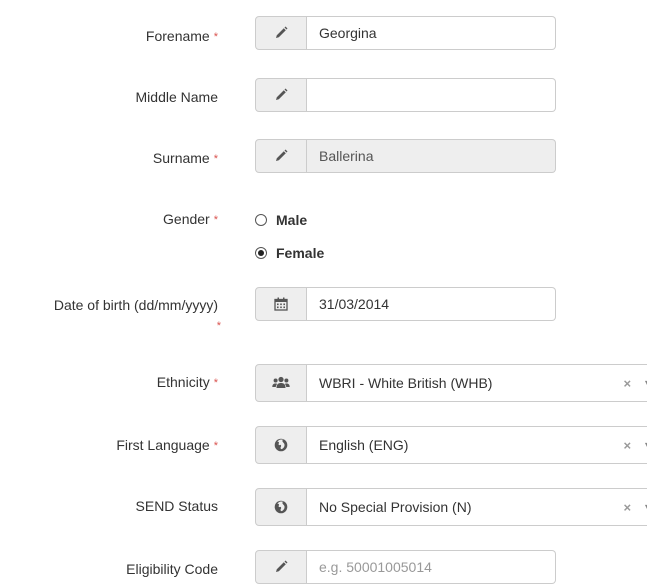 The width and height of the screenshot is (647, 584). Describe the element at coordinates (281, 220) in the screenshot. I see `gender-option-male: Male` at that location.